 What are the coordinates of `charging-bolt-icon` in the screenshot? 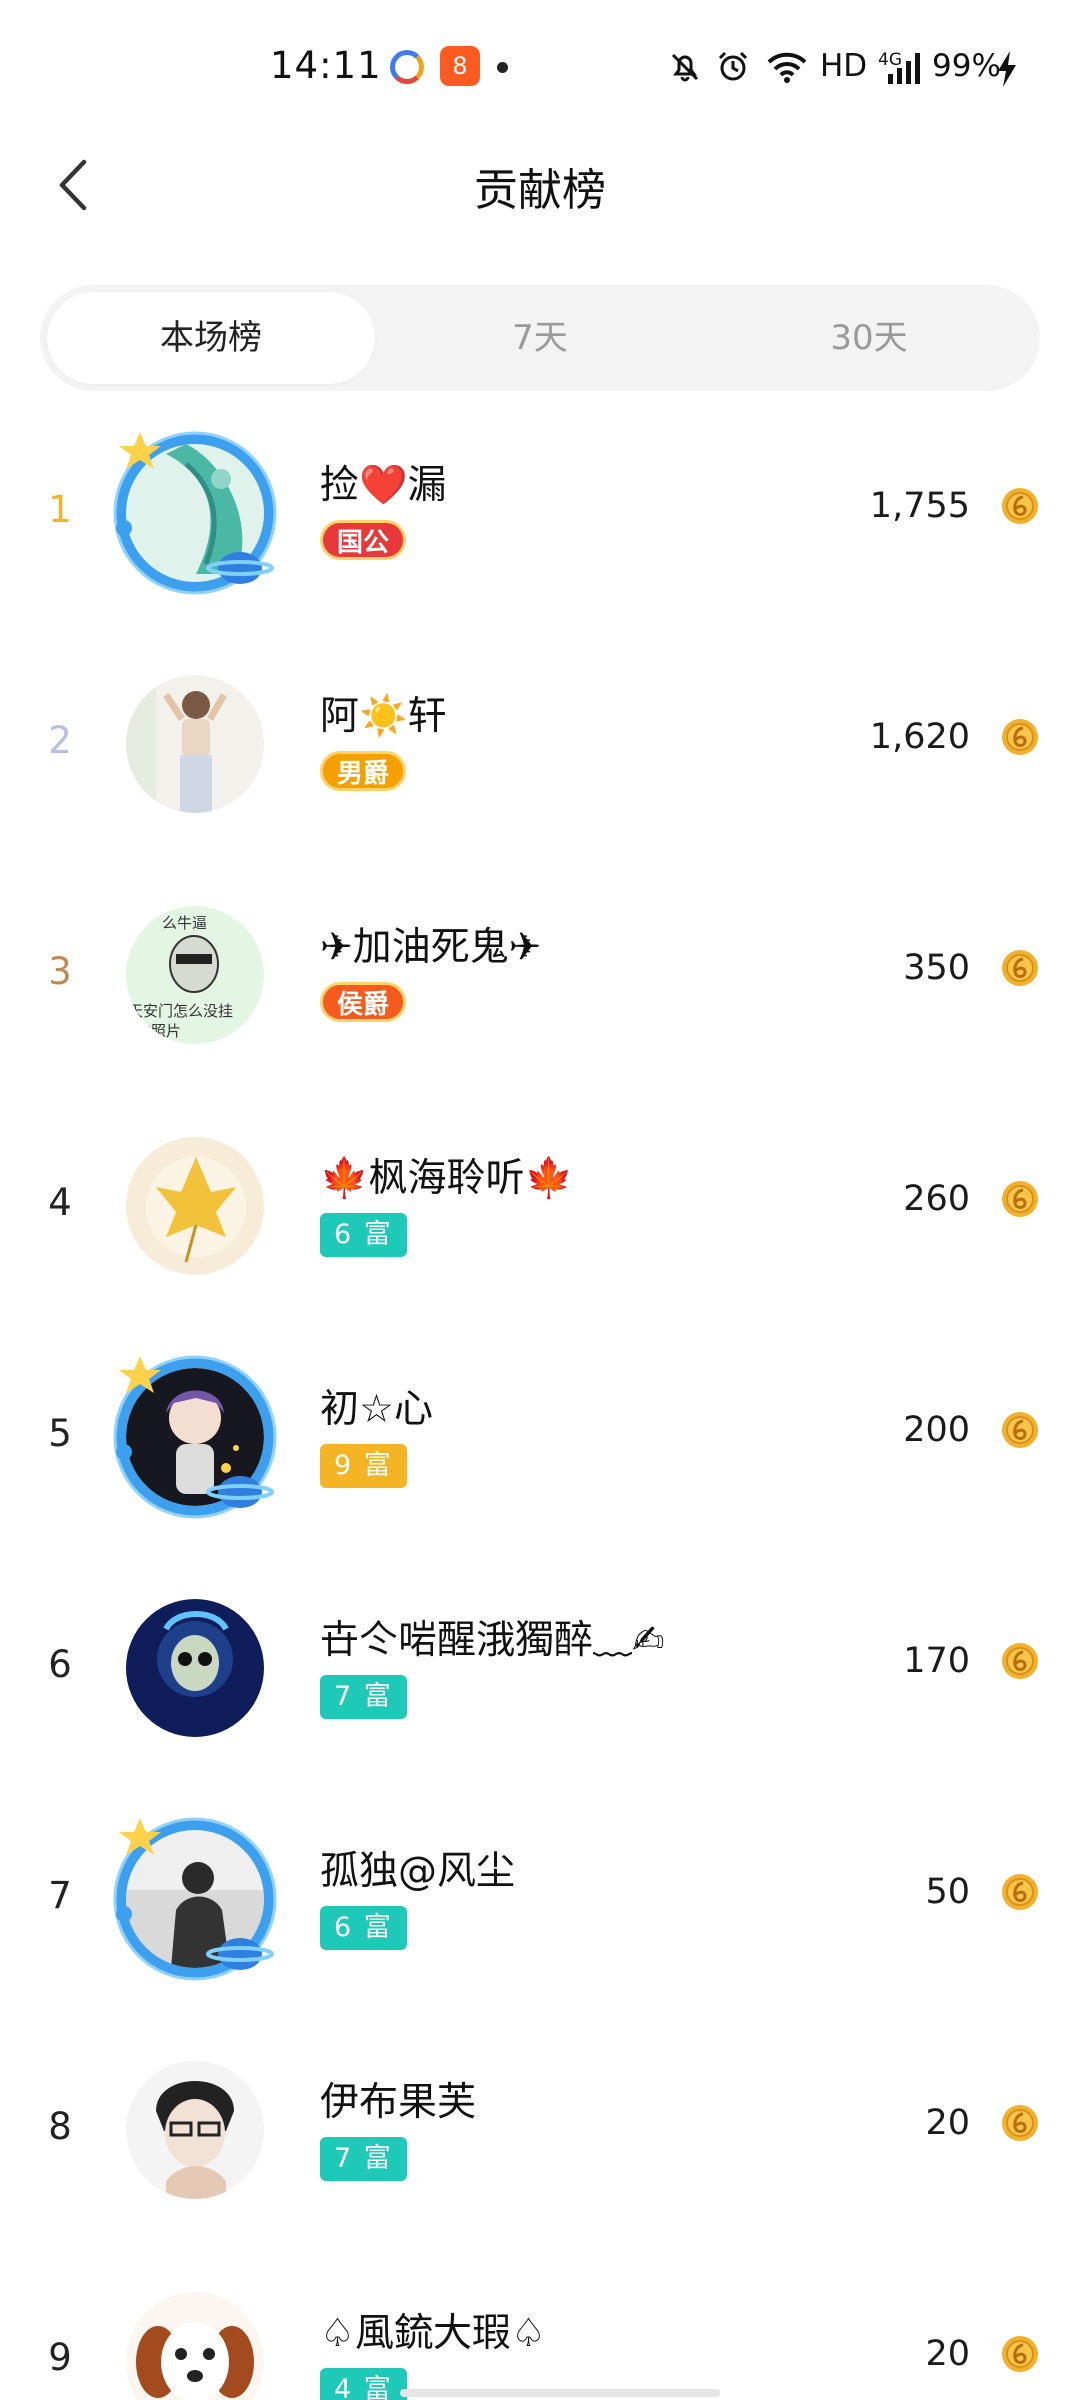 It's located at (1007, 69).